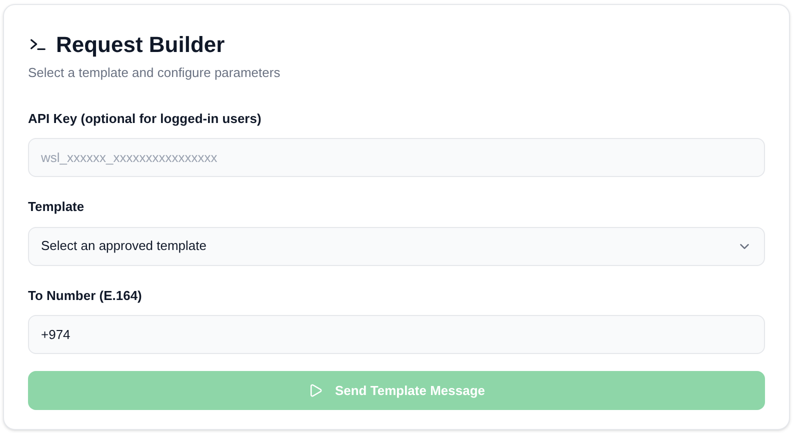 The width and height of the screenshot is (794, 433). What do you see at coordinates (57, 207) in the screenshot?
I see `field-label: Template` at bounding box center [57, 207].